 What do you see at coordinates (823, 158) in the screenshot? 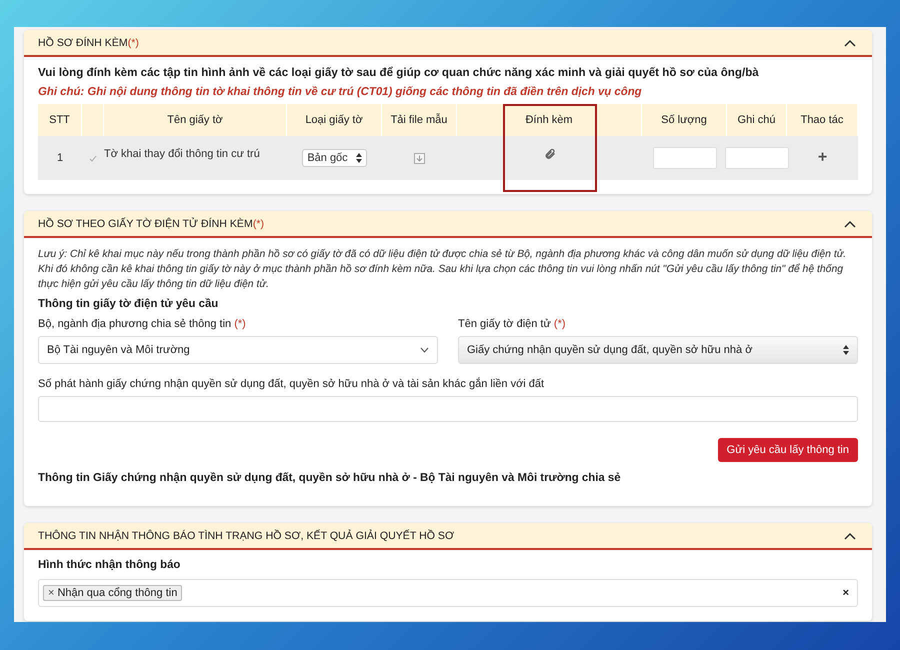
I see `add-button: +` at bounding box center [823, 158].